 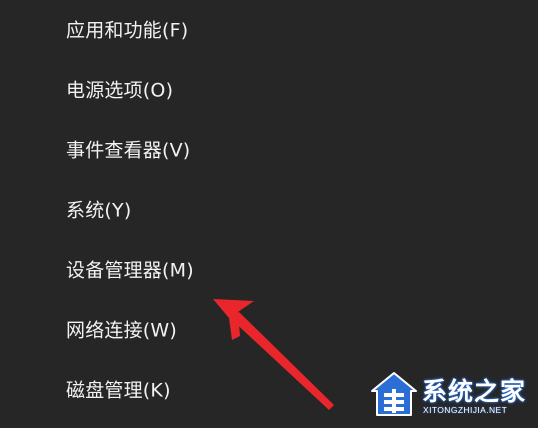 I want to click on menu-item-apps-and-features: 应用和功能(F), so click(x=269, y=31).